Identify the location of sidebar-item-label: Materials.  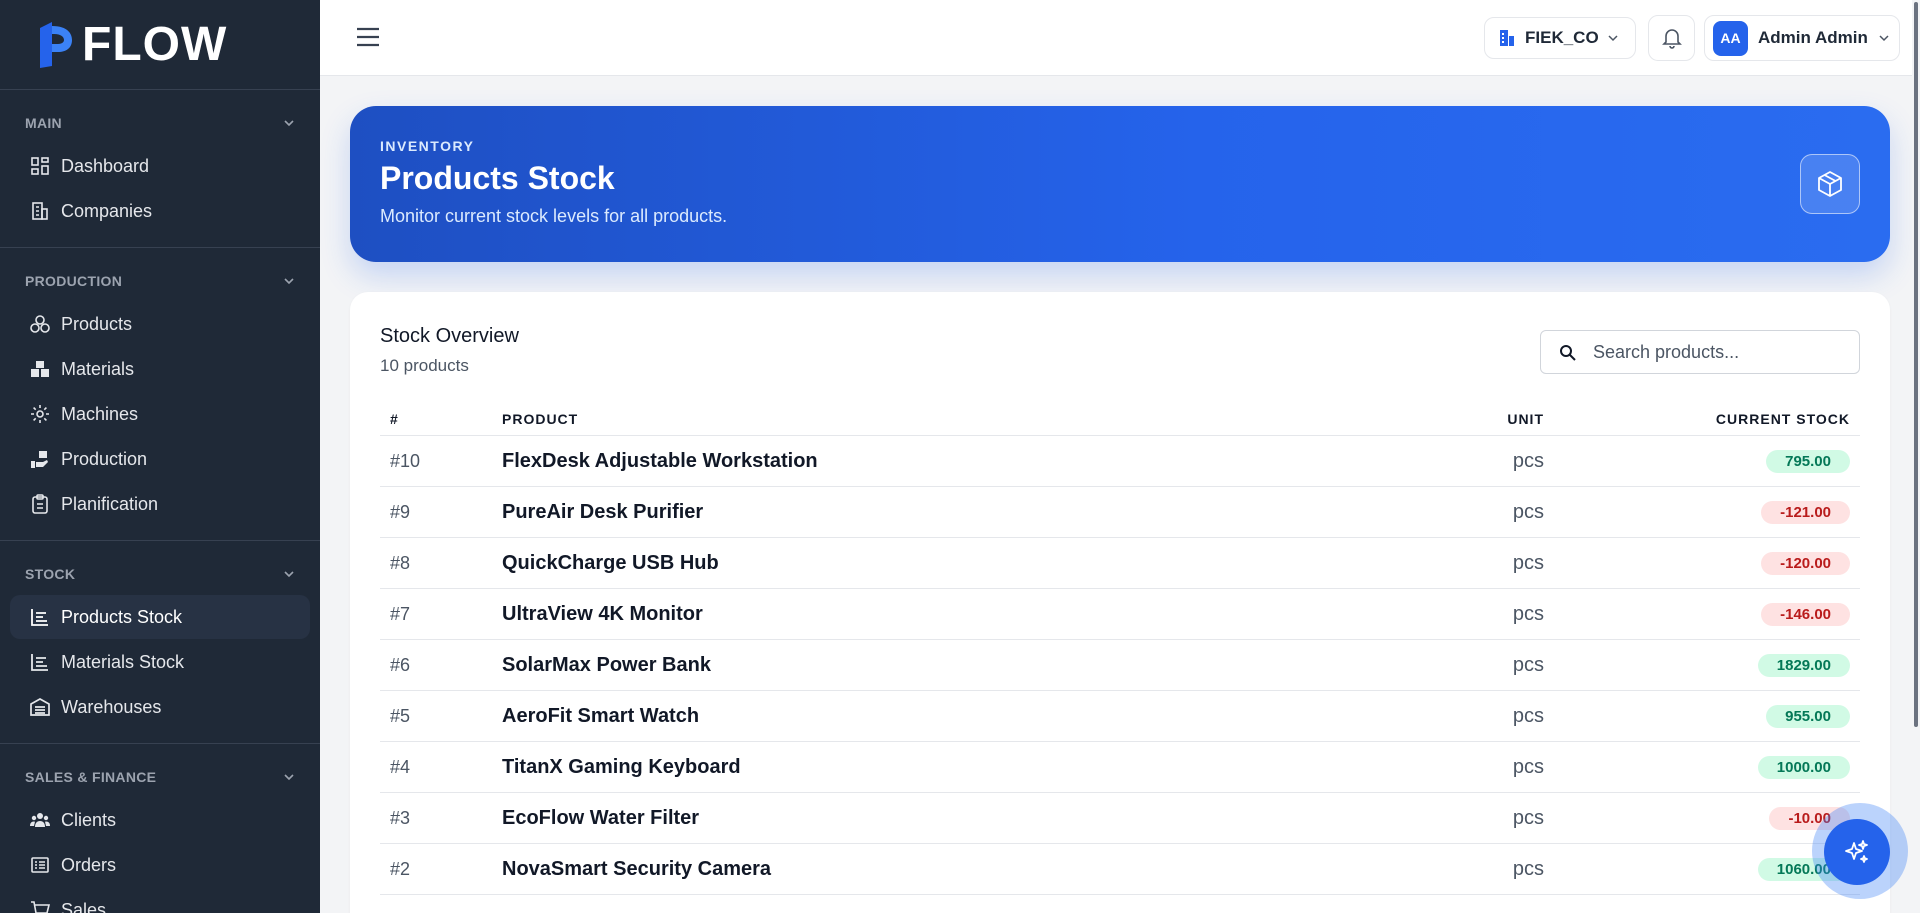
(98, 368).